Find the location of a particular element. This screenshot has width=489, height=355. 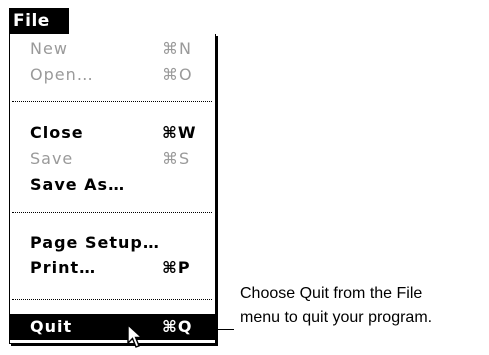

menu-item-print: Print… ⌘P is located at coordinates (112, 268).